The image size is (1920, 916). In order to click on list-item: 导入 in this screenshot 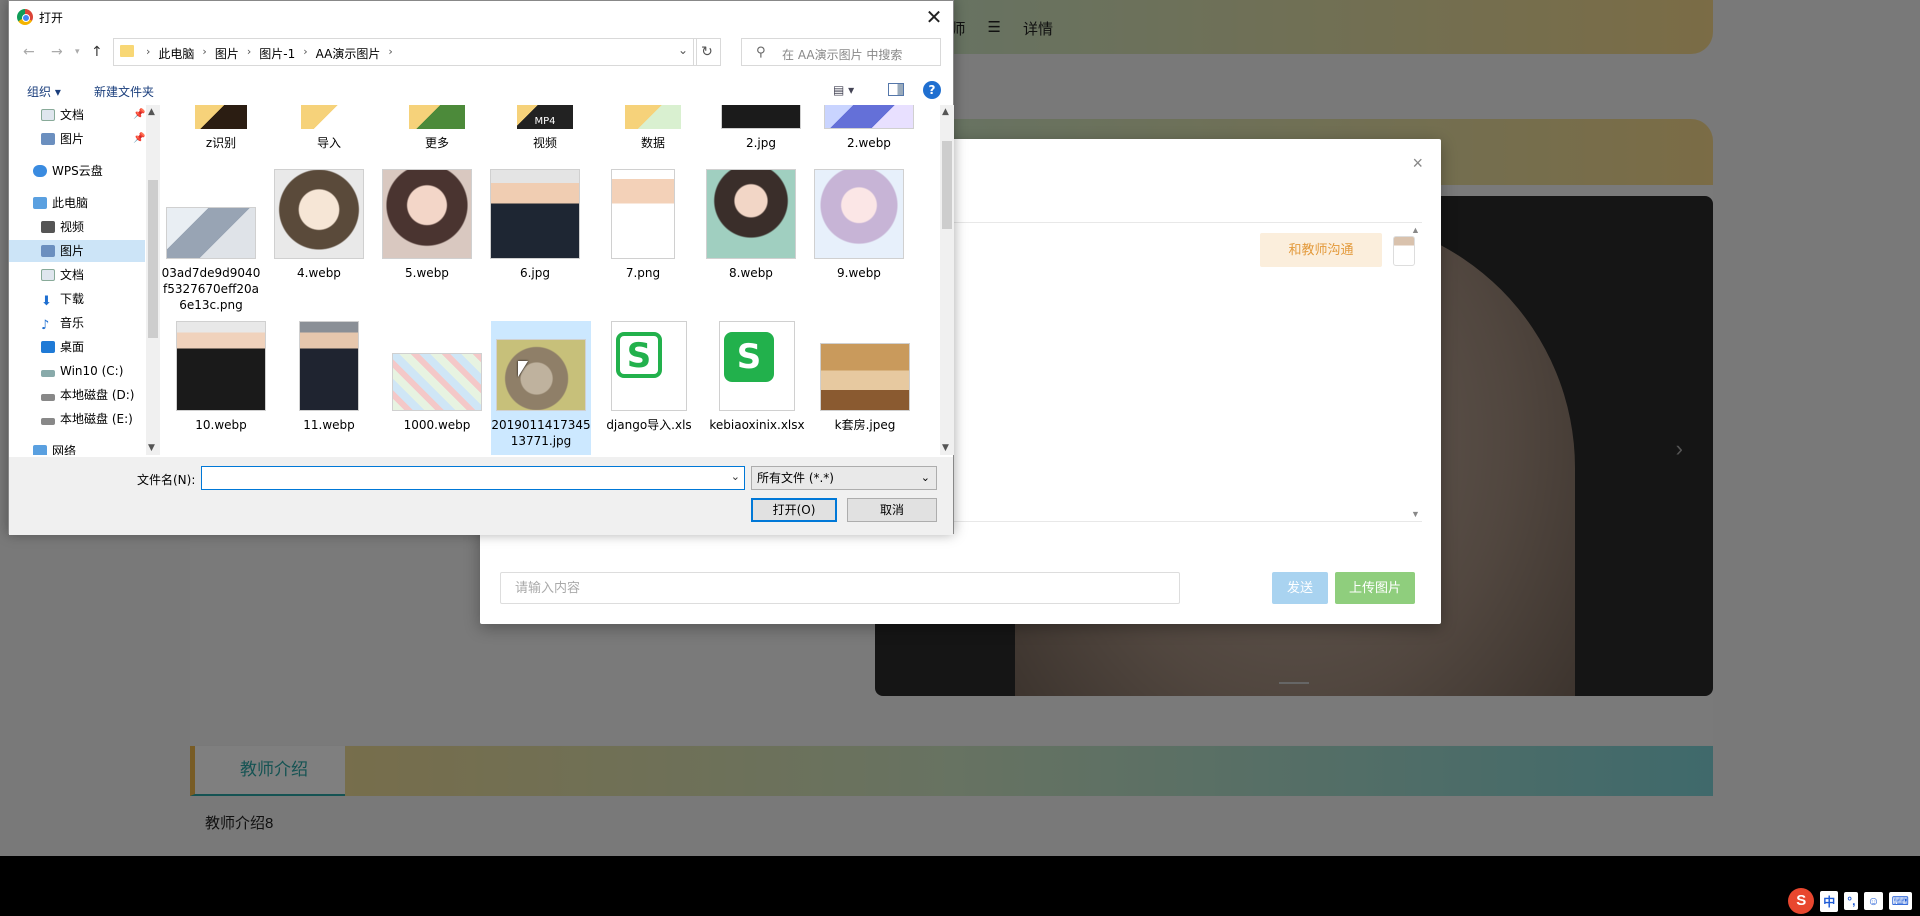, I will do `click(329, 128)`.